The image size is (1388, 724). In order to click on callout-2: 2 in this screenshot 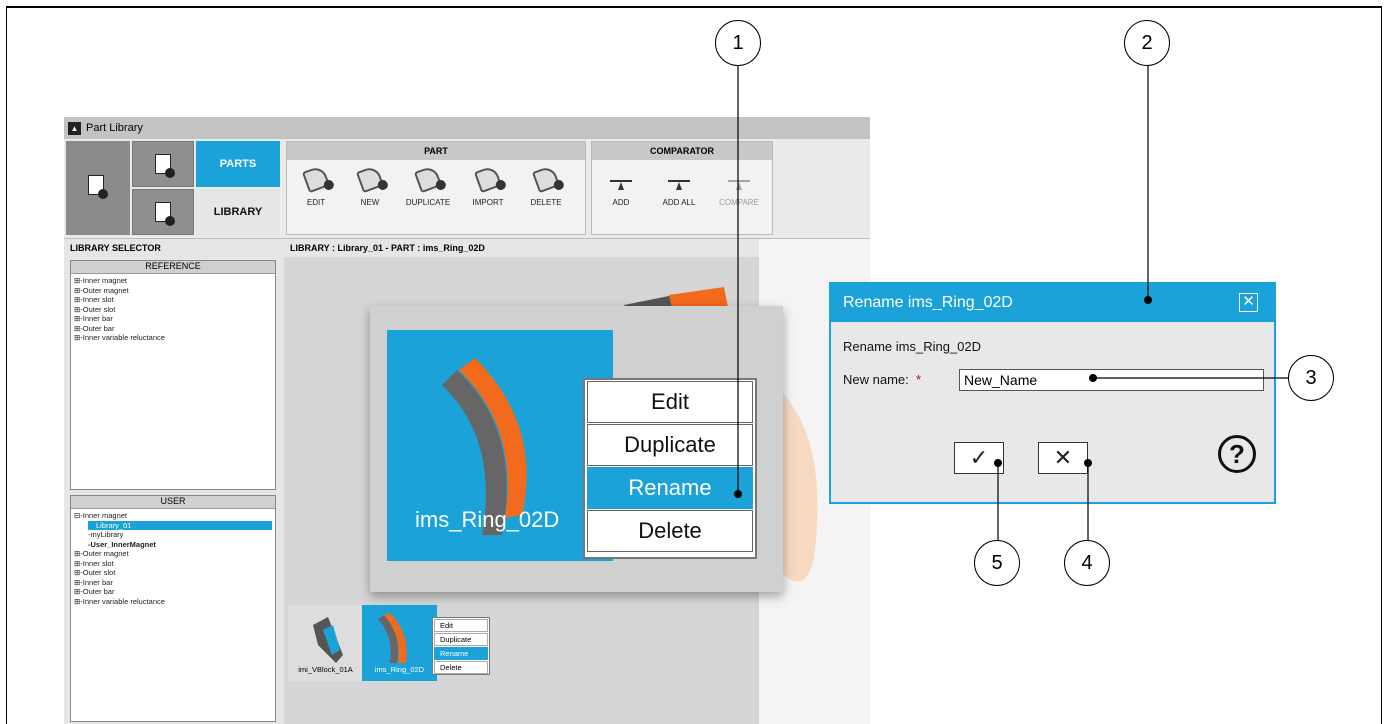, I will do `click(1147, 43)`.